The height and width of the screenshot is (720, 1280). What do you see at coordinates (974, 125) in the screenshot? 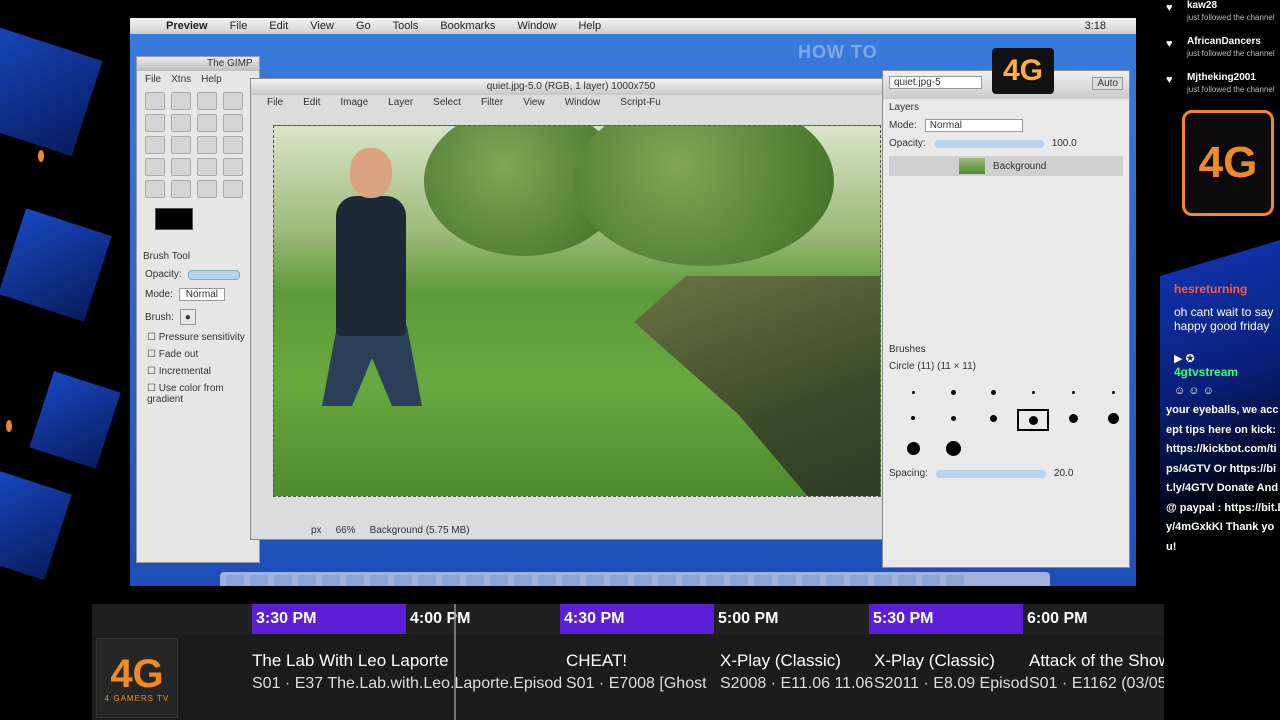
I see `layers-mode-select: Normal` at bounding box center [974, 125].